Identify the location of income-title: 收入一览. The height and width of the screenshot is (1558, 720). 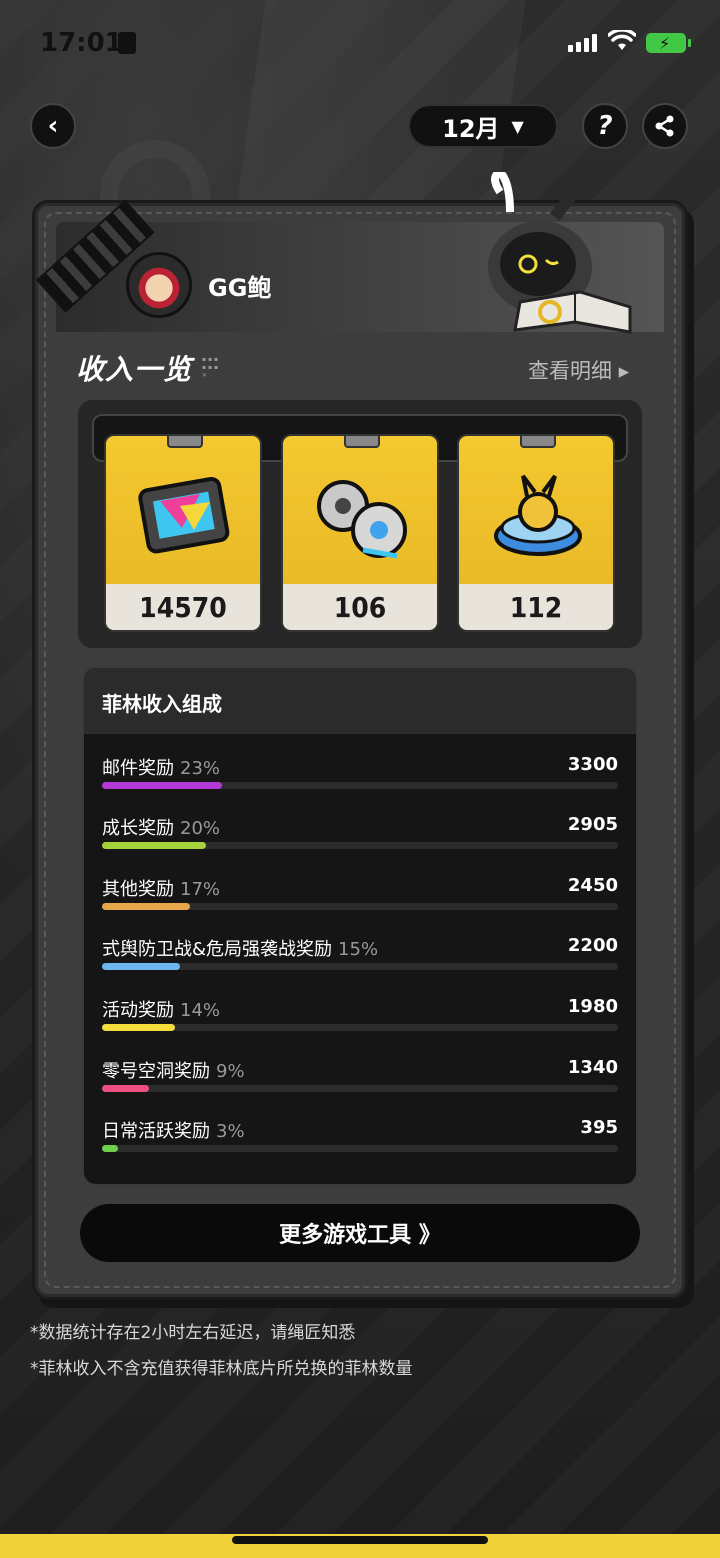
(134, 369).